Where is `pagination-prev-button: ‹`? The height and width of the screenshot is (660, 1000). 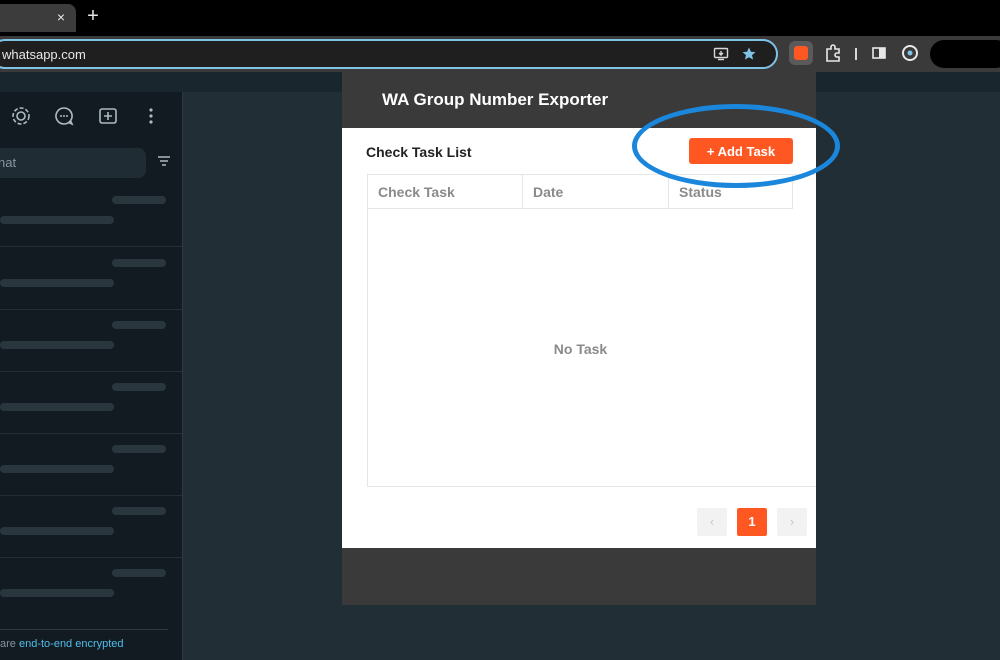 pagination-prev-button: ‹ is located at coordinates (712, 522).